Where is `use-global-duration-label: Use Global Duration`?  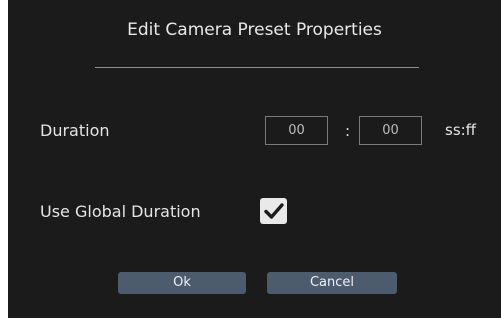
use-global-duration-label: Use Global Duration is located at coordinates (120, 211).